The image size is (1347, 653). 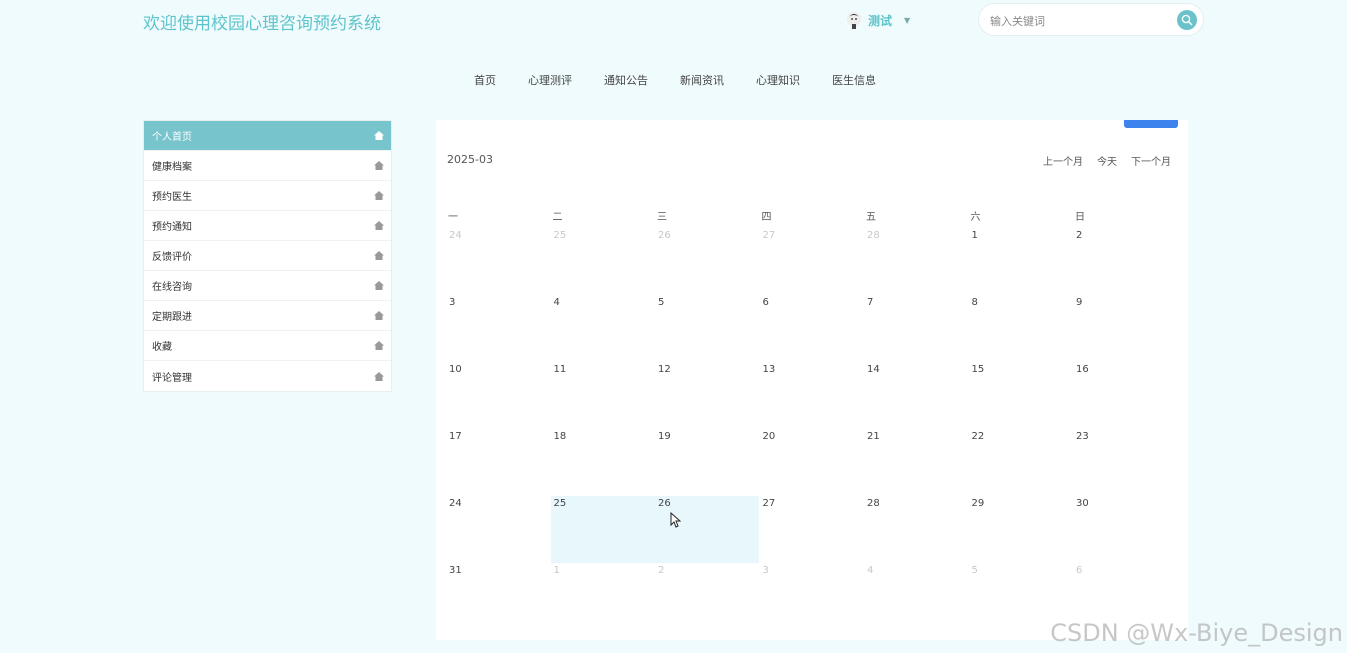 What do you see at coordinates (267, 226) in the screenshot?
I see `sidebar-item-appointment-notices: 预约通知` at bounding box center [267, 226].